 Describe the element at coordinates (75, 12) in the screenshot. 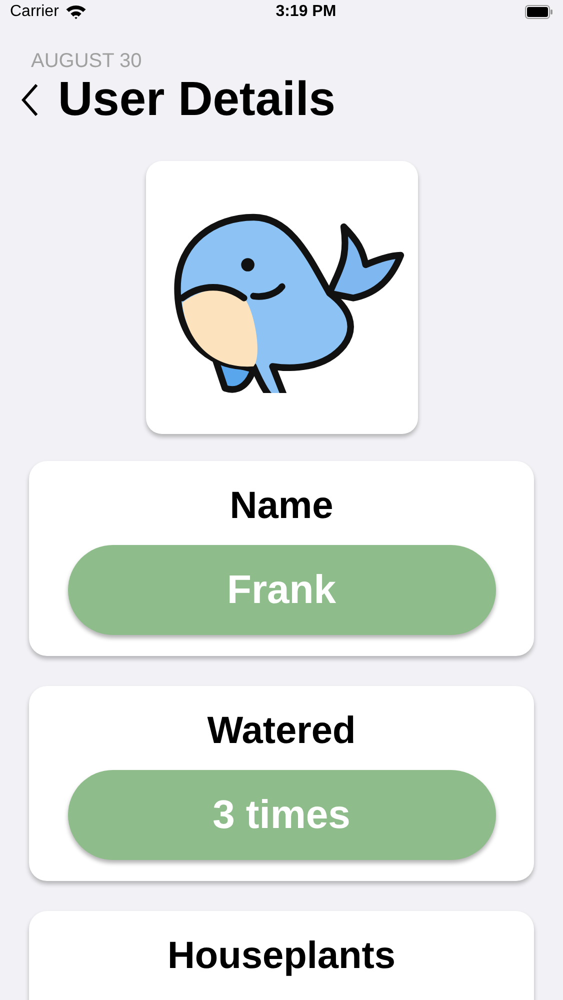

I see `wifi-icon` at that location.